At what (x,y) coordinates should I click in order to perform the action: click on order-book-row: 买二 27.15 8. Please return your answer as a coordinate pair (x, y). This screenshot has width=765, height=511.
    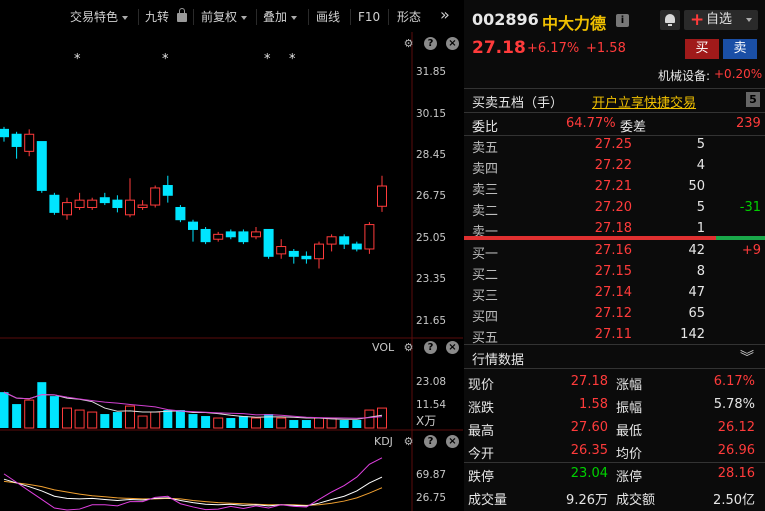
    Looking at the image, I should click on (614, 272).